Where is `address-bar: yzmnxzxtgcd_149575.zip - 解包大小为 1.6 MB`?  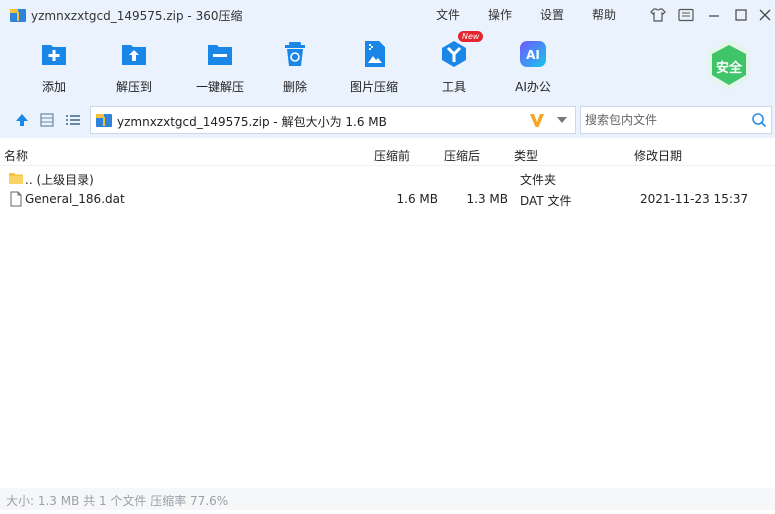 address-bar: yzmnxzxtgcd_149575.zip - 解包大小为 1.6 MB is located at coordinates (333, 120).